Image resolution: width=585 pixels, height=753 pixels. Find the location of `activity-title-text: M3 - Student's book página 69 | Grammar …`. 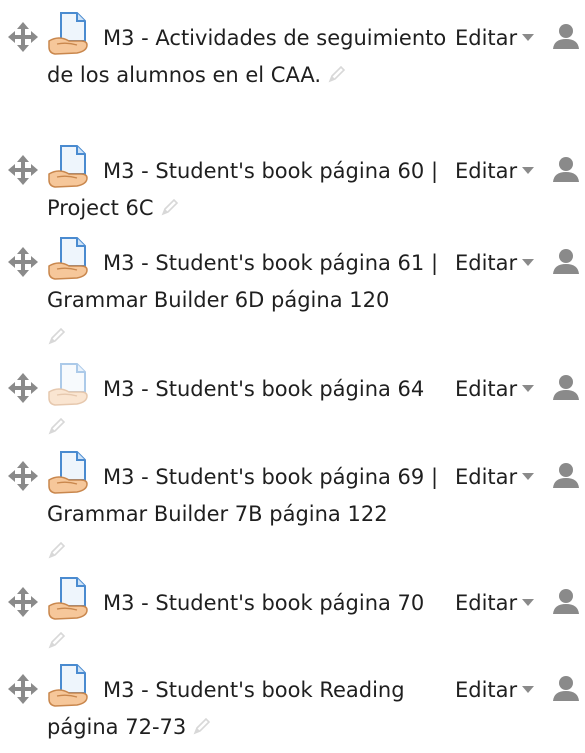

activity-title-text: M3 - Student's book página 69 | Grammar … is located at coordinates (242, 495).